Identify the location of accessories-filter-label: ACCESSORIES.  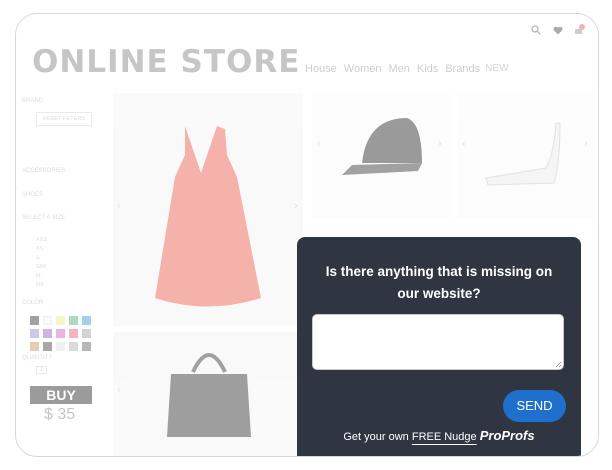
(43, 171).